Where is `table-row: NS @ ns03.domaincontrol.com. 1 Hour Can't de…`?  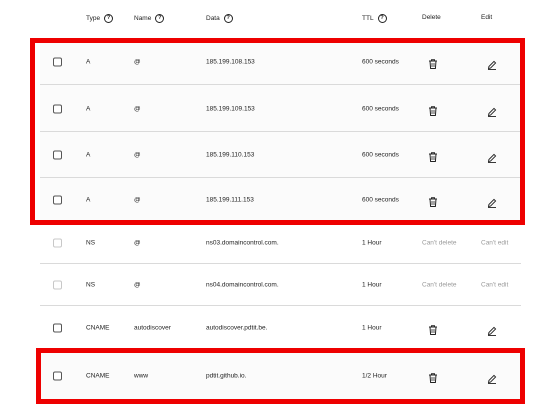 table-row: NS @ ns03.domaincontrol.com. 1 Hour Can't de… is located at coordinates (280, 243).